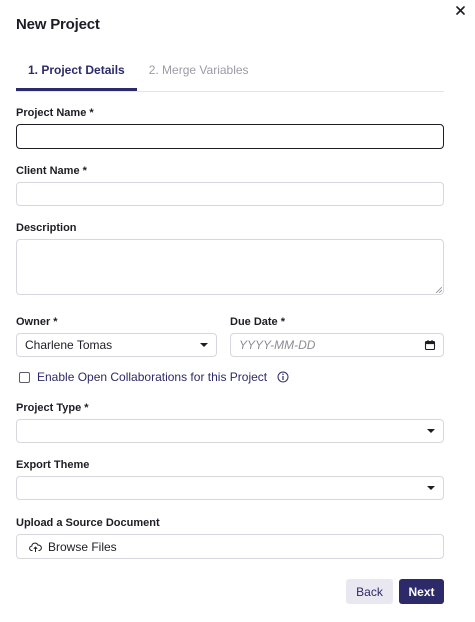 This screenshot has width=475, height=622. What do you see at coordinates (24, 377) in the screenshot?
I see `open-collab-checkbox` at bounding box center [24, 377].